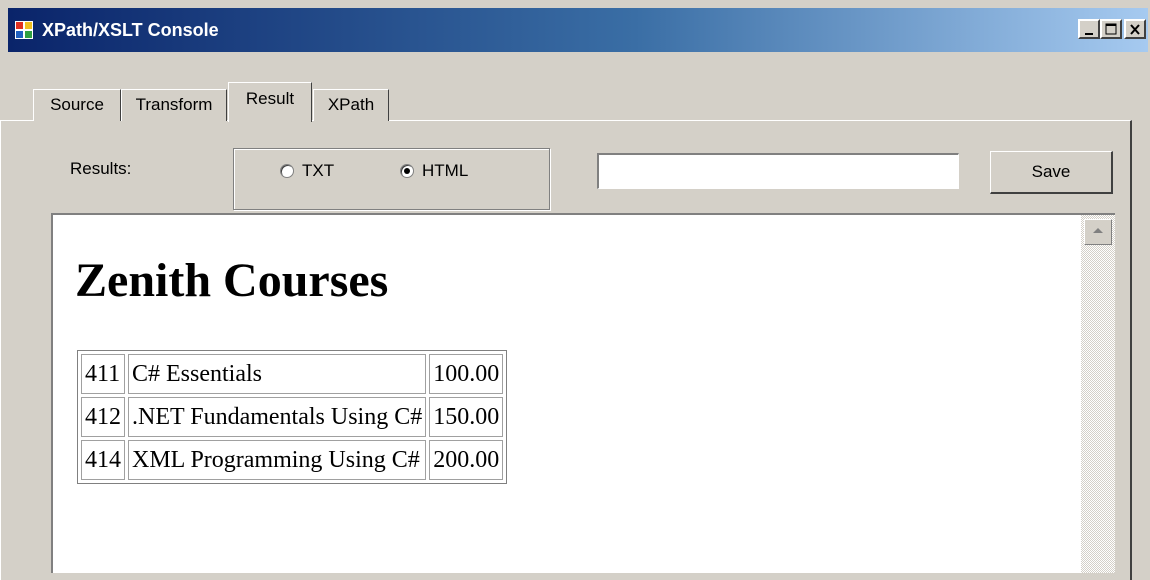 The height and width of the screenshot is (580, 1150). I want to click on course-id: 412, so click(103, 417).